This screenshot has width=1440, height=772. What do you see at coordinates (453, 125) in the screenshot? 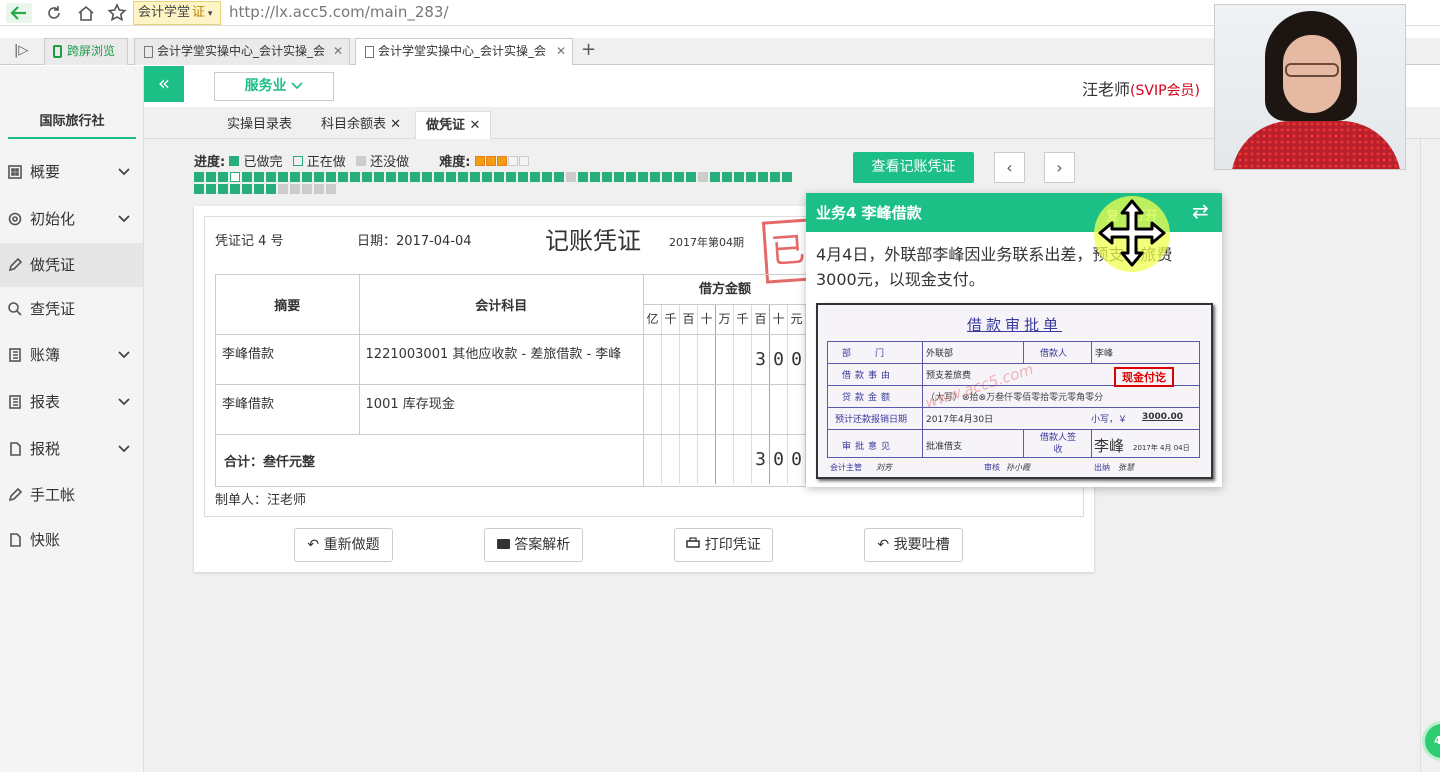
I see `tab-make-voucher: 做凭证 ✕` at bounding box center [453, 125].